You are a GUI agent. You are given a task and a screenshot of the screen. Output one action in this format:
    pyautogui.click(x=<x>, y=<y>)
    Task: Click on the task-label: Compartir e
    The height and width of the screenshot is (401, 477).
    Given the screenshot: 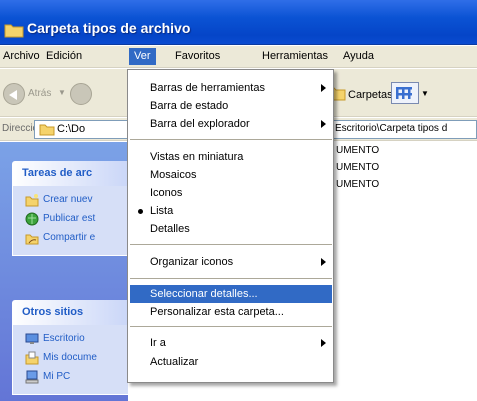 What is the action you would take?
    pyautogui.click(x=69, y=237)
    